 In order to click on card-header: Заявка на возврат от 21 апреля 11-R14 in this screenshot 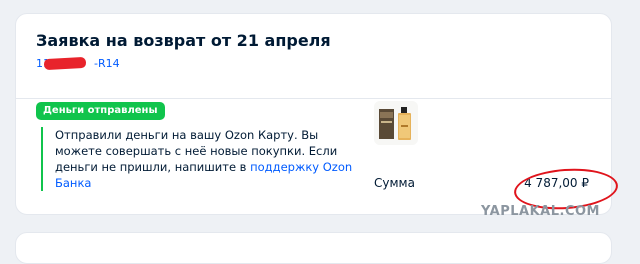, I will do `click(313, 50)`.